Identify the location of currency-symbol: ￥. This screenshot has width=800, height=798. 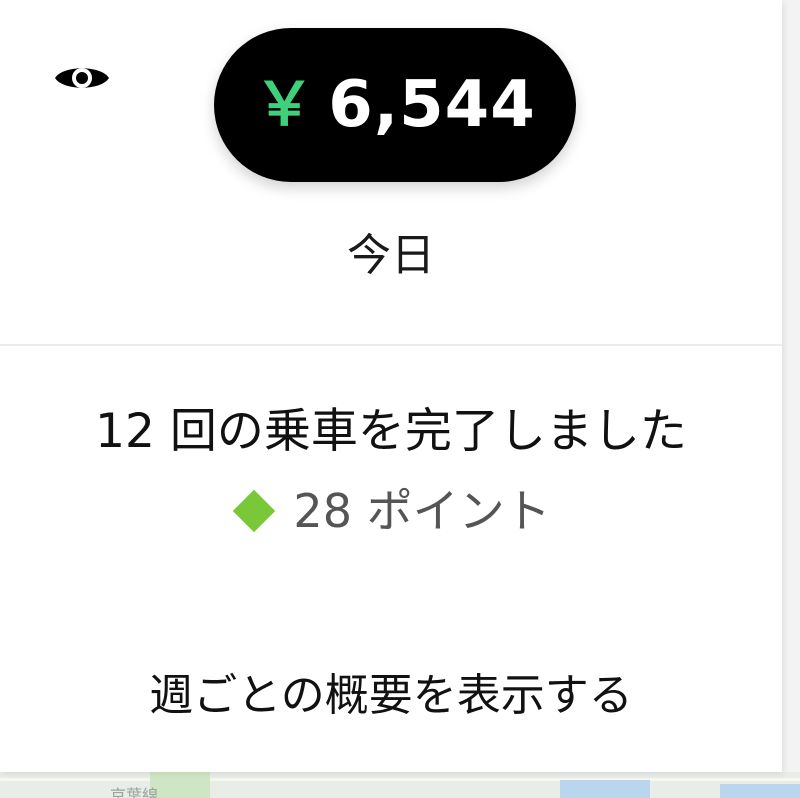
(284, 105).